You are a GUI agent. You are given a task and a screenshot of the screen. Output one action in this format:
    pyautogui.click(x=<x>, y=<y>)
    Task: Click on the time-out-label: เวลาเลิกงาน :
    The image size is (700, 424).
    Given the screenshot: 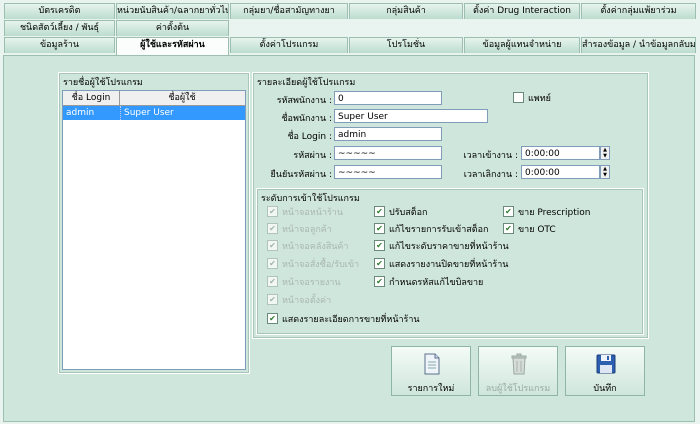 What is the action you would take?
    pyautogui.click(x=490, y=175)
    